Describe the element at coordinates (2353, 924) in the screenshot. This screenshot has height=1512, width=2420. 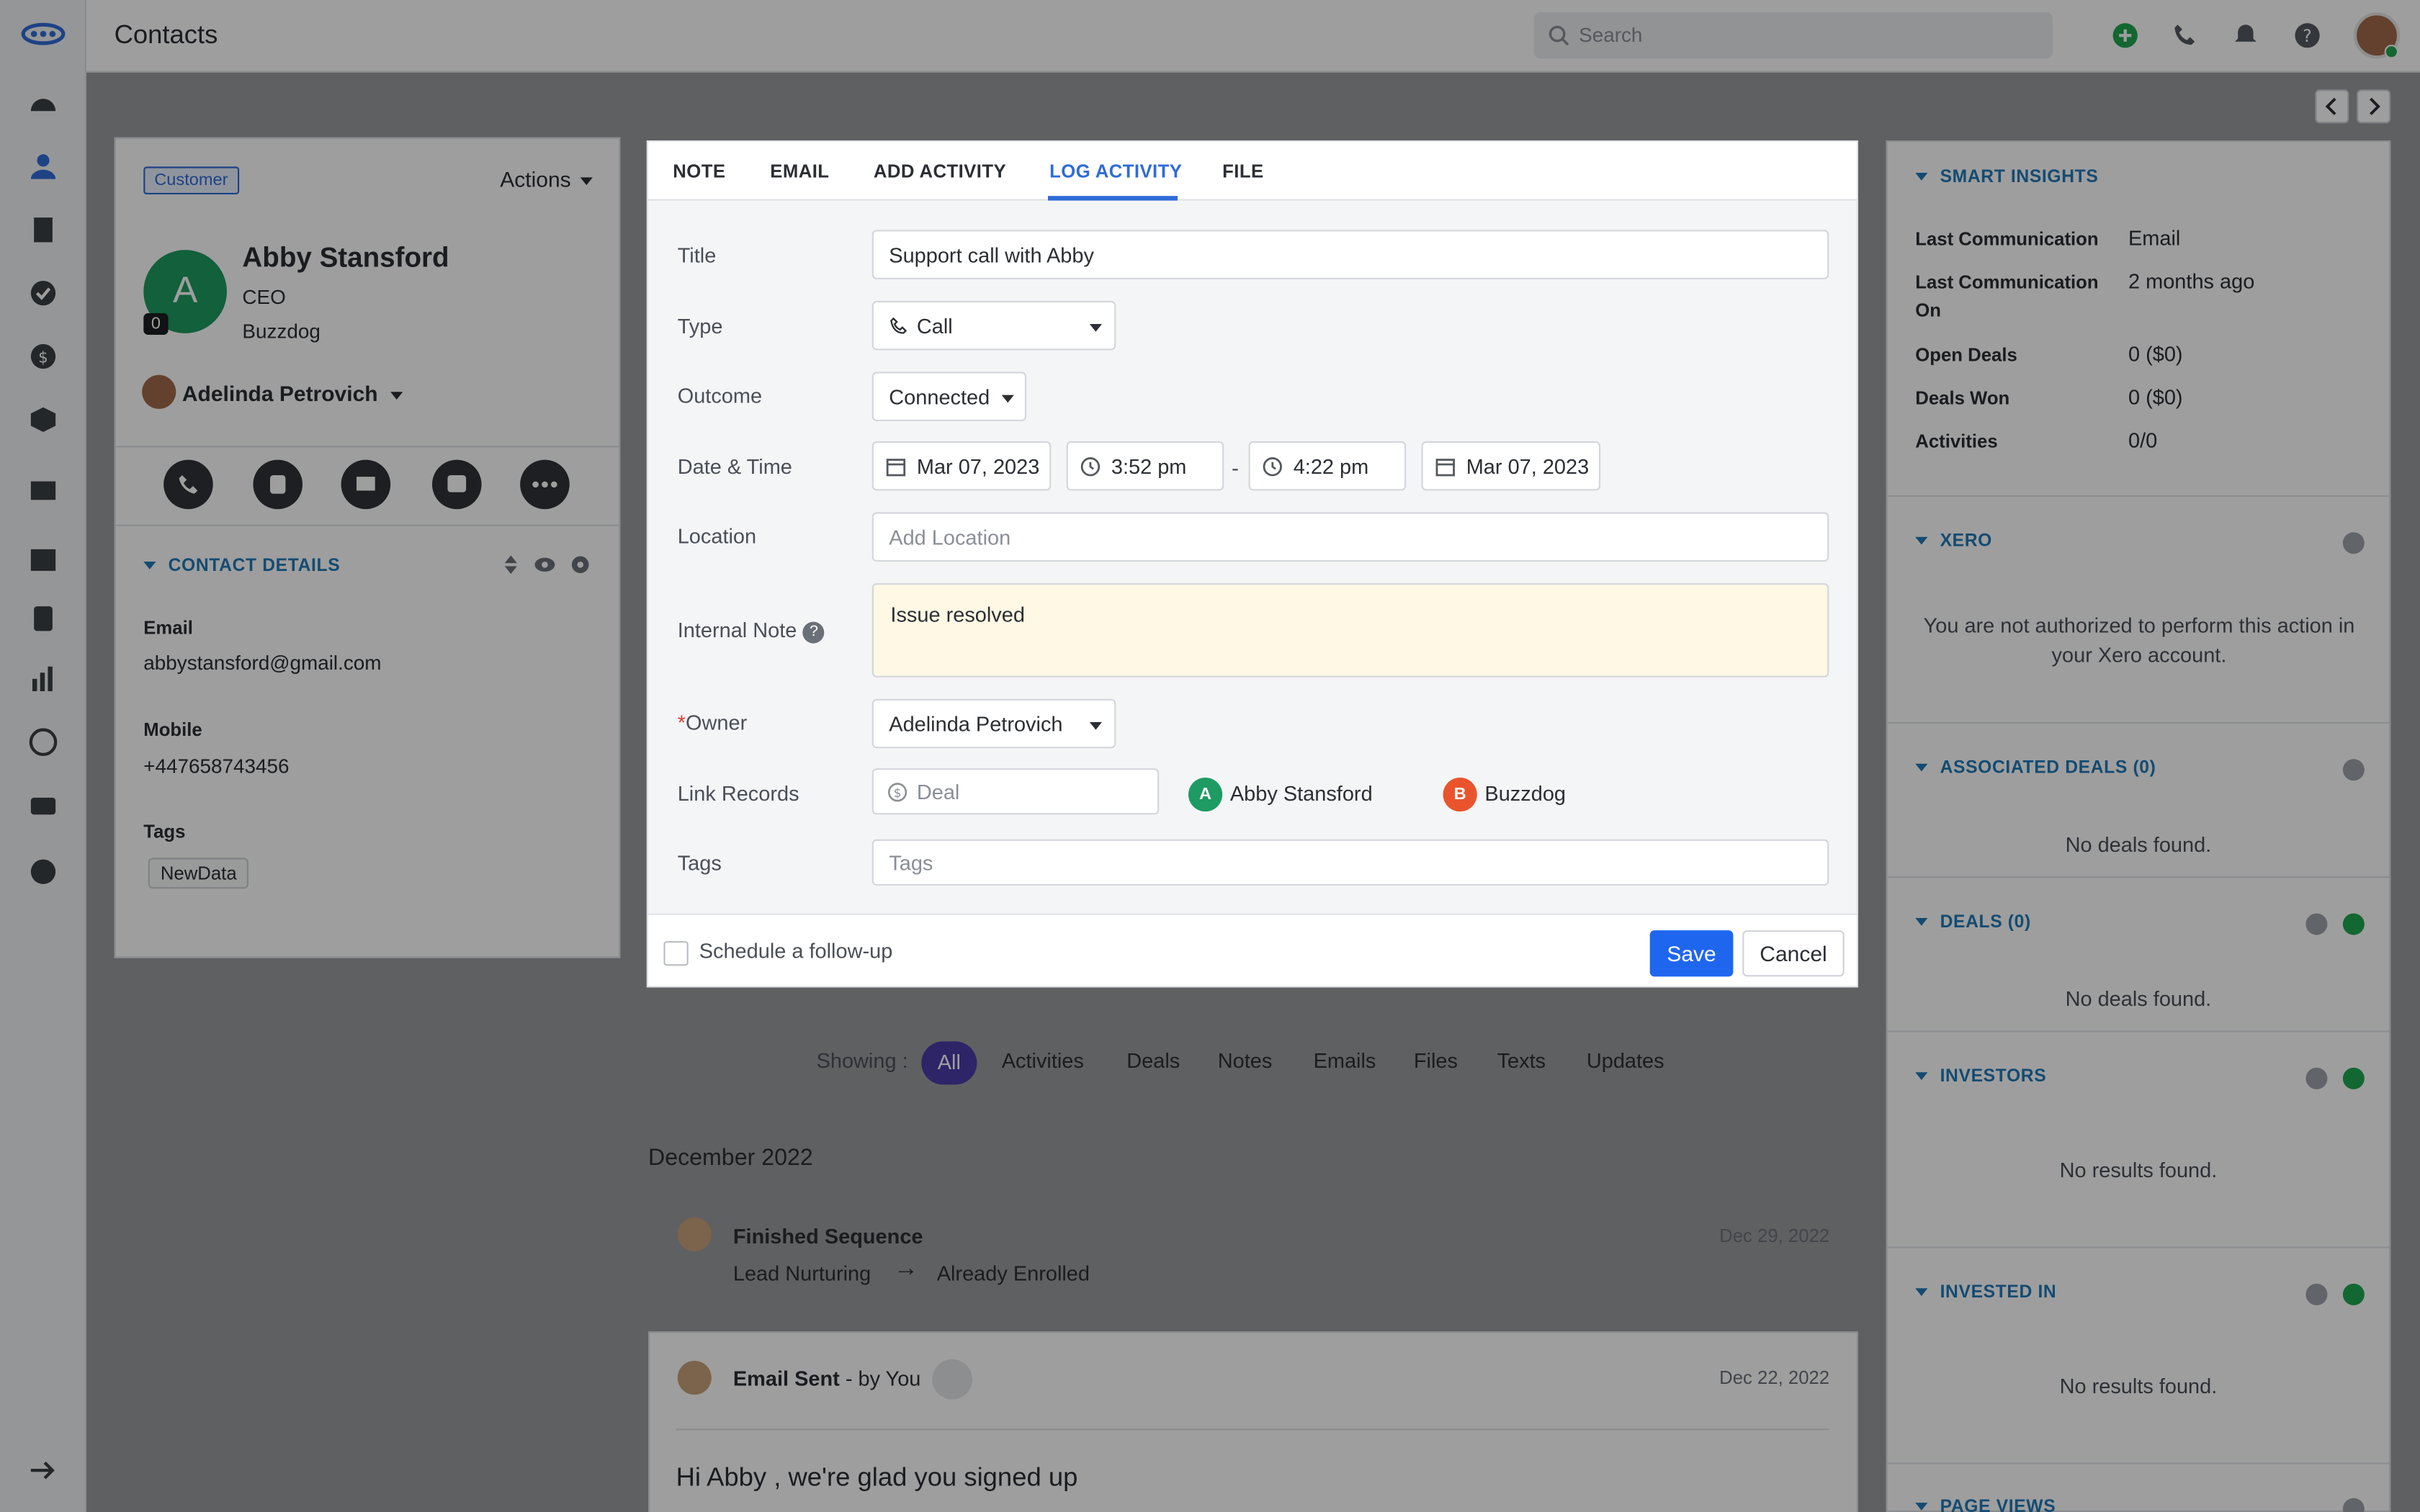
I see `add-deal-icon` at that location.